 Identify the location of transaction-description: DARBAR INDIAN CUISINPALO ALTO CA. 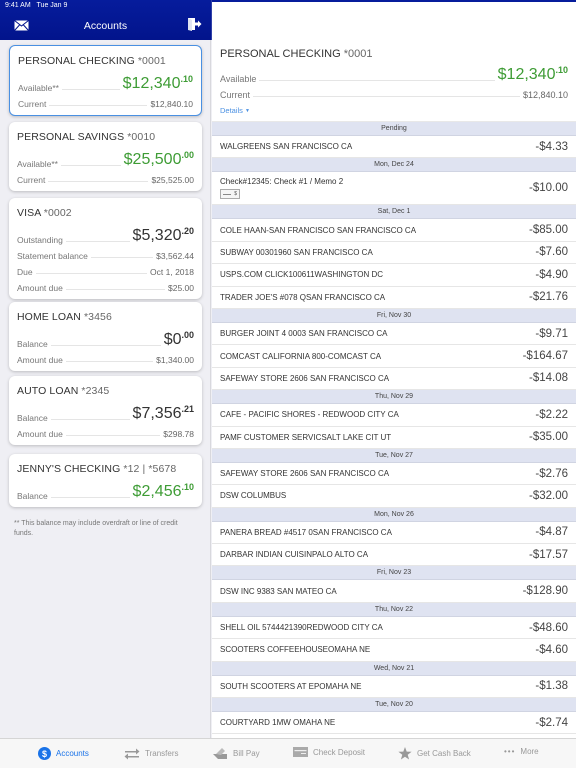
(294, 555).